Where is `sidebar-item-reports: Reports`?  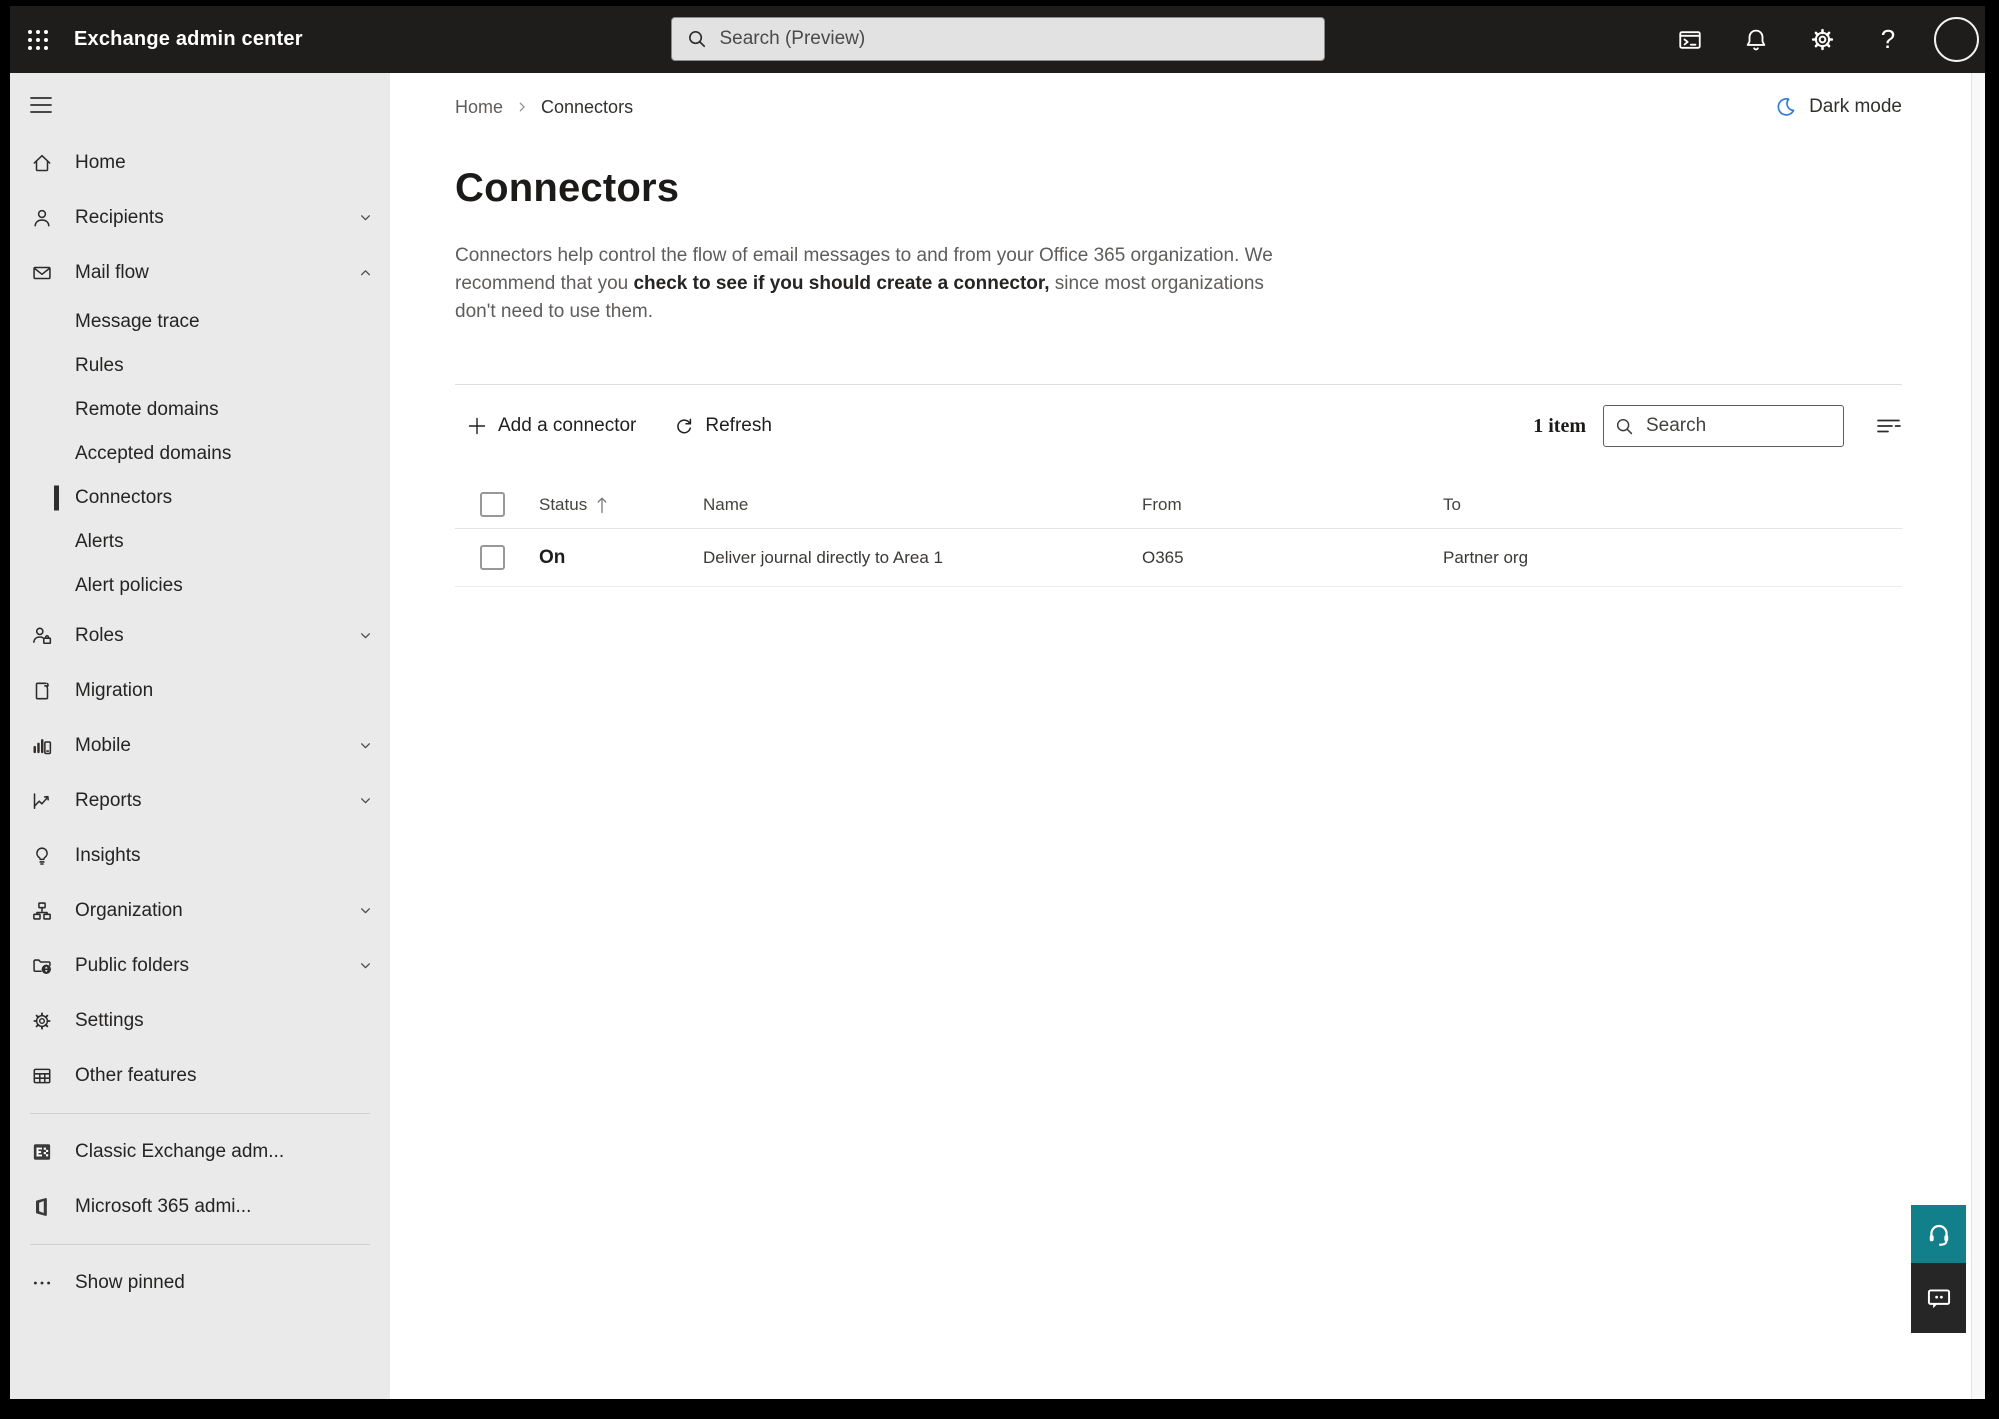
sidebar-item-reports: Reports is located at coordinates (200, 800).